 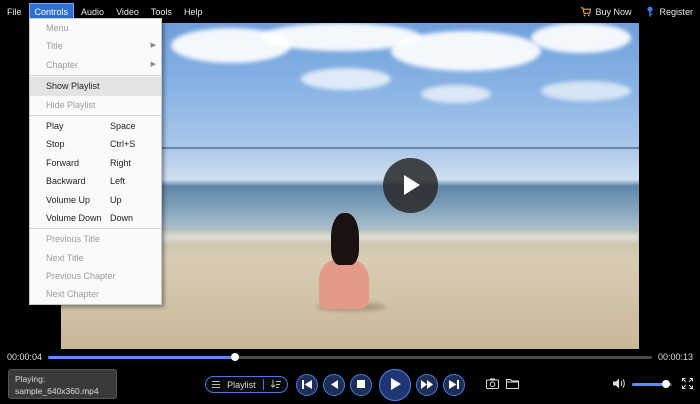 What do you see at coordinates (123, 144) in the screenshot?
I see `shortcut-label: Ctrl+S` at bounding box center [123, 144].